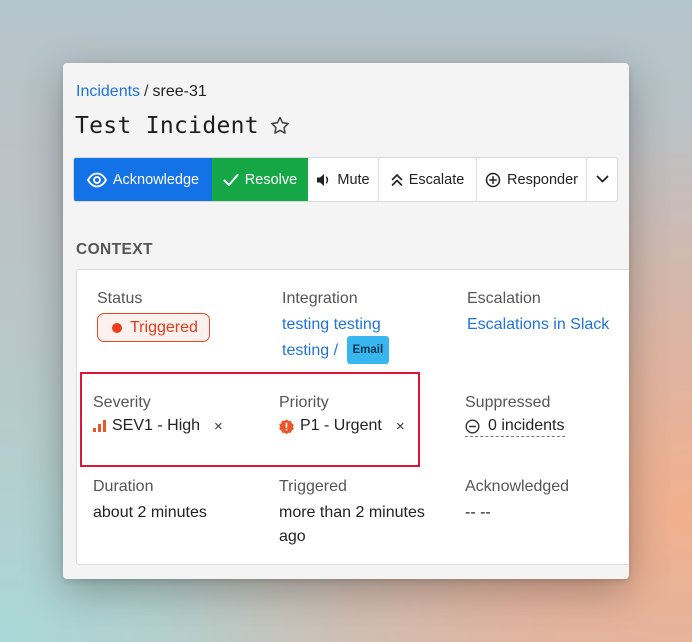 Image resolution: width=692 pixels, height=642 pixels. Describe the element at coordinates (117, 327) in the screenshot. I see `status-dot-icon` at that location.